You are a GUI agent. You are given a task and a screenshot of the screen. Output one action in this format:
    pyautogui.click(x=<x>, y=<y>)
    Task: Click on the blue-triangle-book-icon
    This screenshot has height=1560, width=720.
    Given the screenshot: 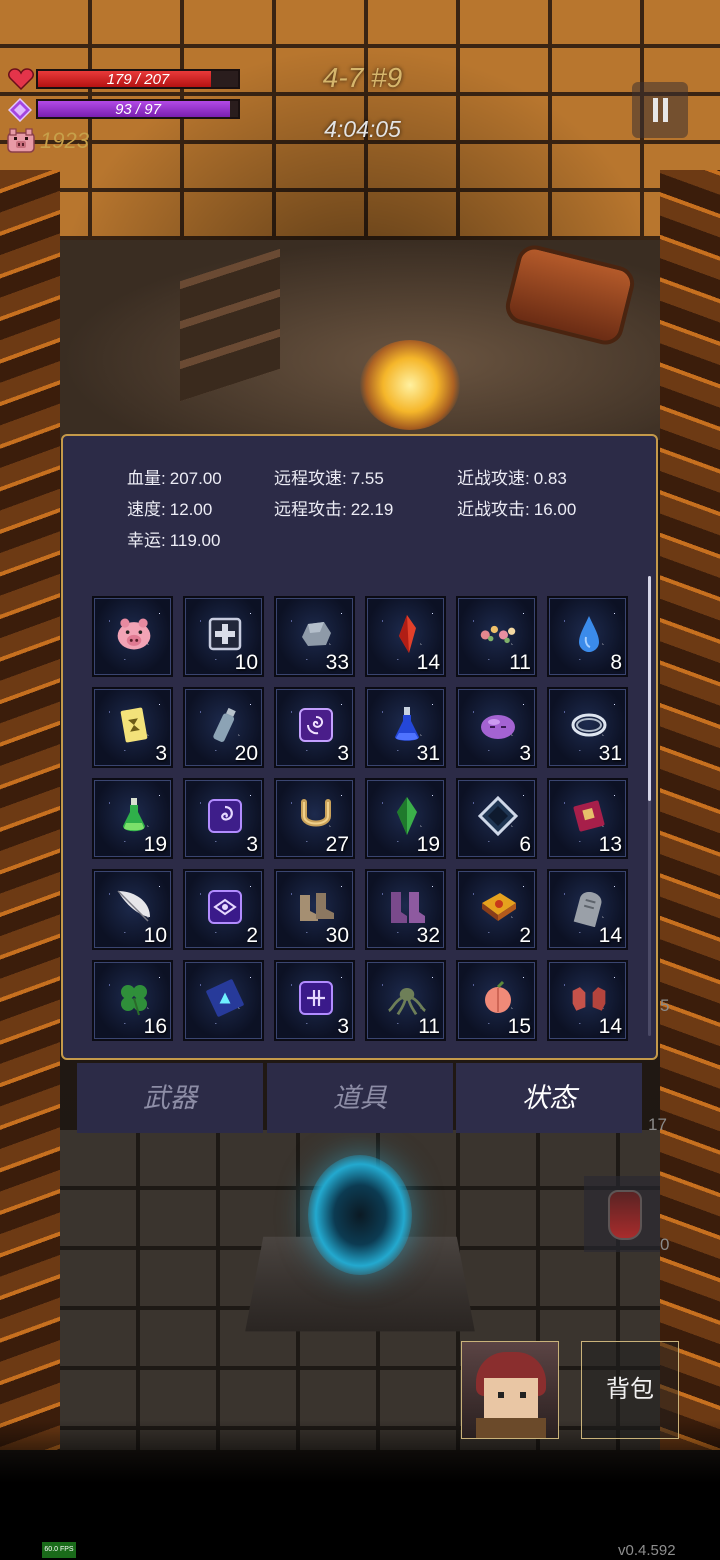 What is the action you would take?
    pyautogui.click(x=225, y=998)
    